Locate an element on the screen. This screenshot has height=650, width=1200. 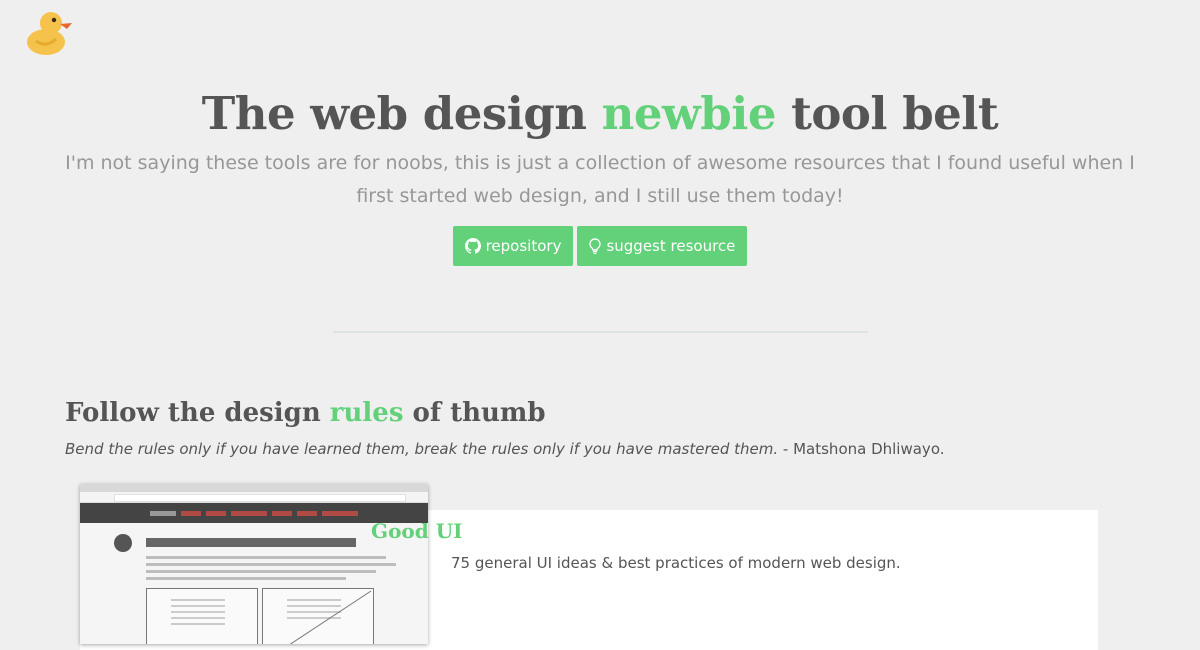
section-divider is located at coordinates (600, 332).